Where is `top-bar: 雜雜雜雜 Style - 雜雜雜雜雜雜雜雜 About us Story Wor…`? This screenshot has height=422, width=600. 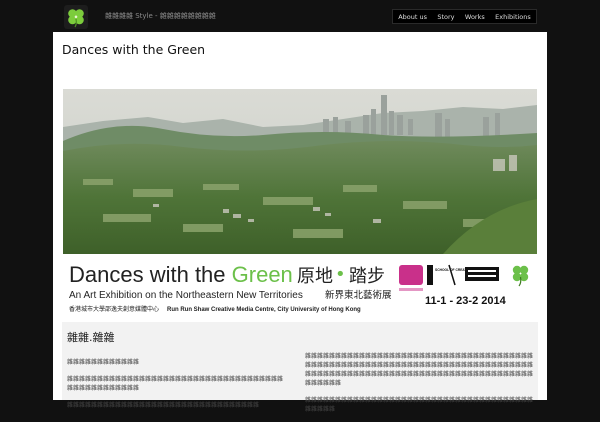
top-bar: 雜雜雜雜 Style - 雜雜雜雜雜雜雜雜 About us Story Wor… is located at coordinates (300, 16).